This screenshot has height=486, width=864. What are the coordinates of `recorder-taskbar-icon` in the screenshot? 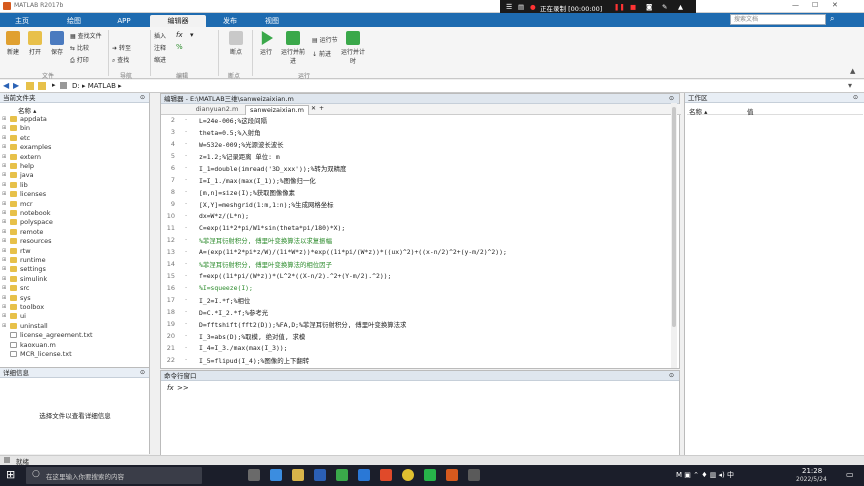 It's located at (474, 475).